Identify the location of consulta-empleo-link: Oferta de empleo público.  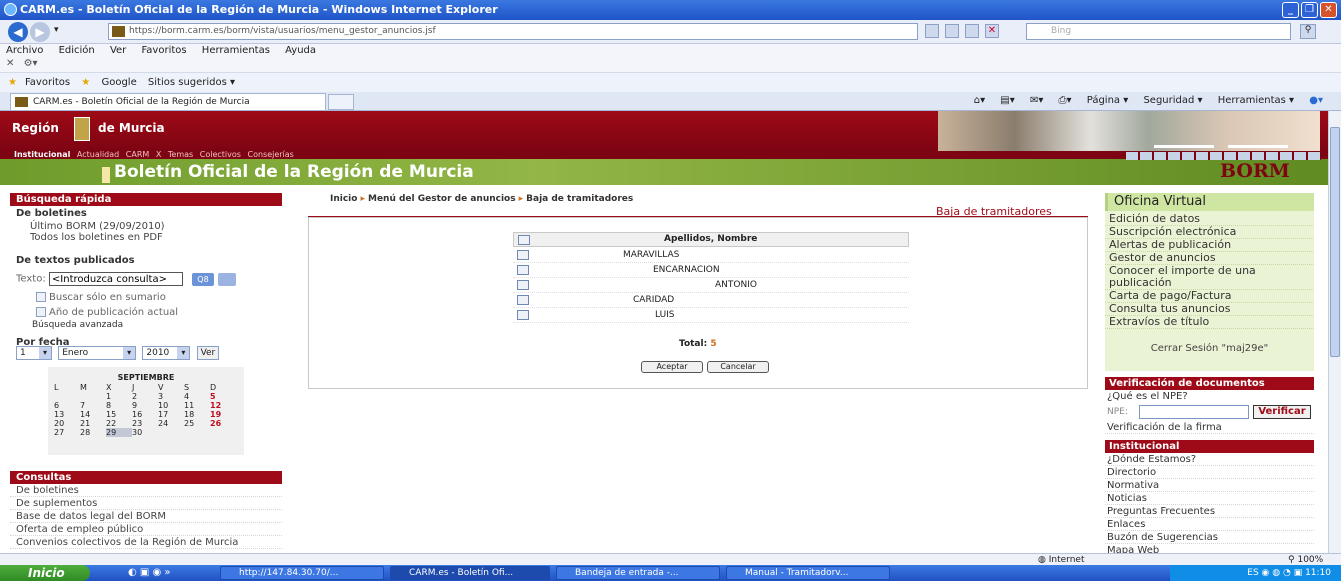
(146, 529).